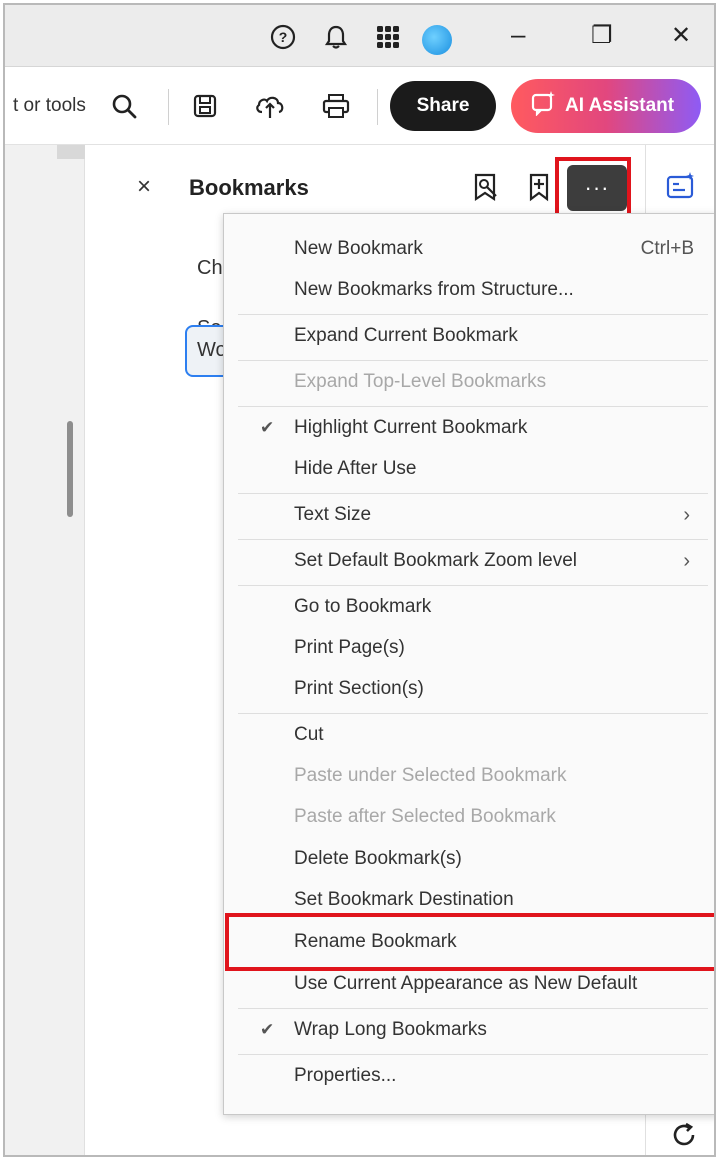  I want to click on restore-button: ❐, so click(602, 35).